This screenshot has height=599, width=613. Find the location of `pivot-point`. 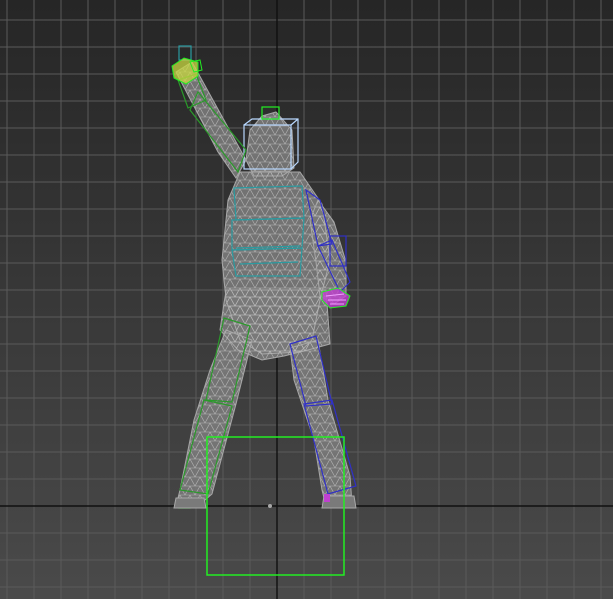

pivot-point is located at coordinates (270, 506).